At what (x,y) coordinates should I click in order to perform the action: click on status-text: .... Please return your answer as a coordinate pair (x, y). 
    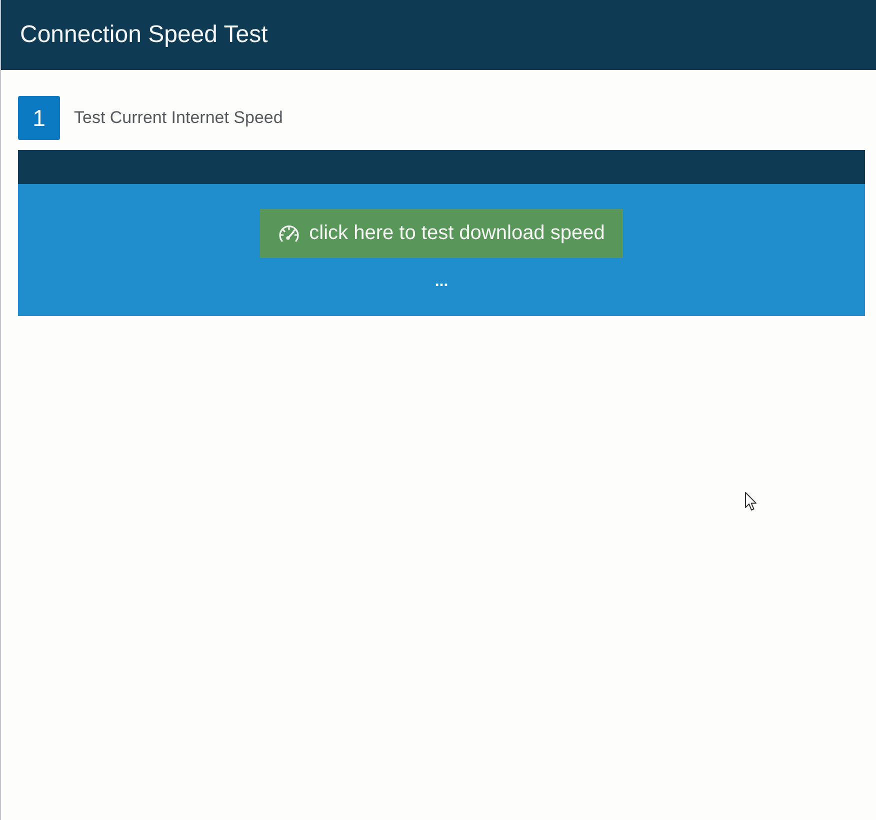
    Looking at the image, I should click on (441, 282).